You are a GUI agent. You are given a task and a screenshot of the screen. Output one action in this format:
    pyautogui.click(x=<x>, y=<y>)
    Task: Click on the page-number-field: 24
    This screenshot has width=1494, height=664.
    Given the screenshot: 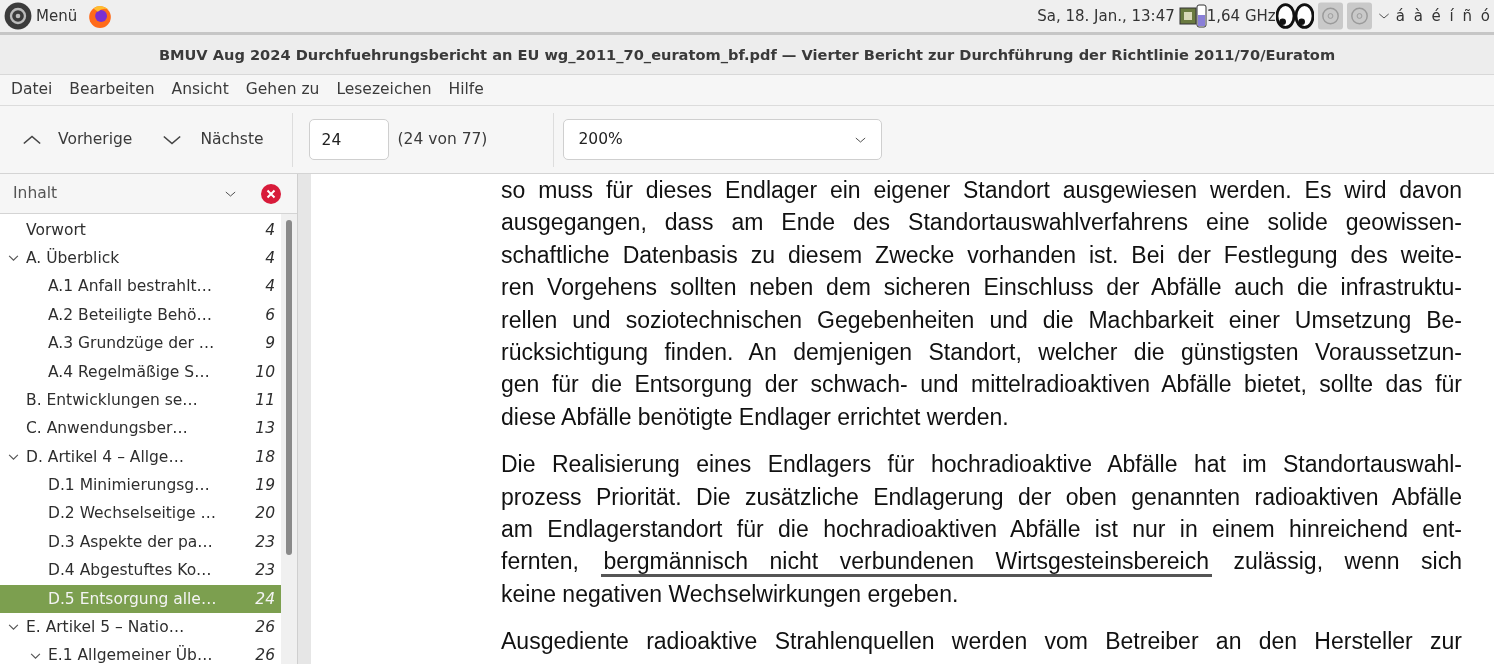 What is the action you would take?
    pyautogui.click(x=348, y=139)
    